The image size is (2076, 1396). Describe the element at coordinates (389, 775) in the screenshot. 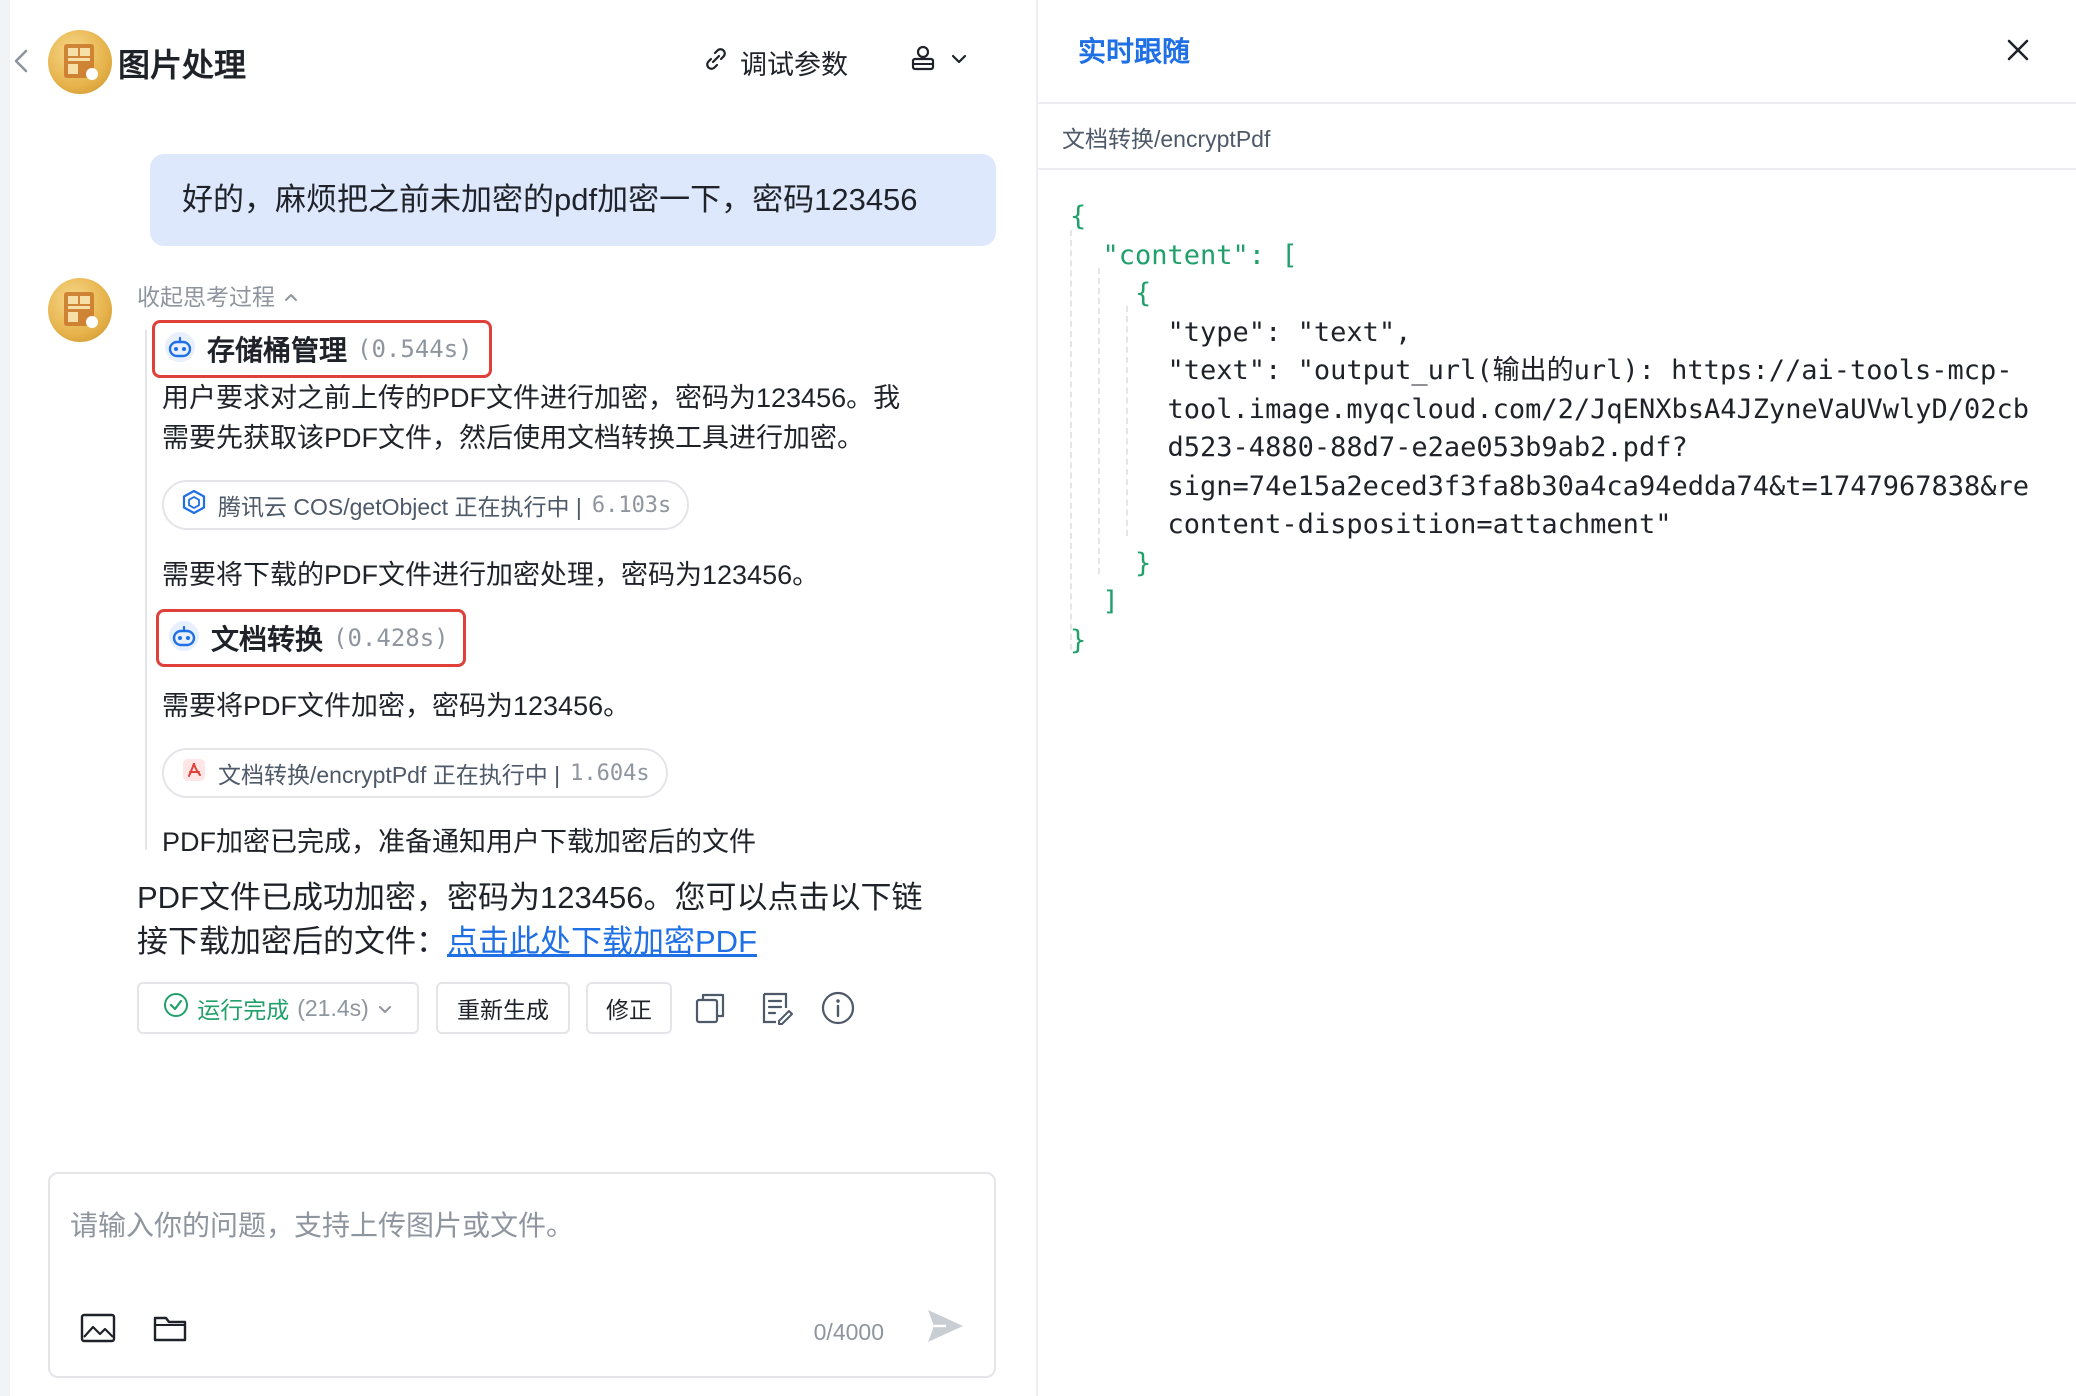

I see `tool-call-label: 文档转换/encryptPdf 正在执行中 |` at that location.